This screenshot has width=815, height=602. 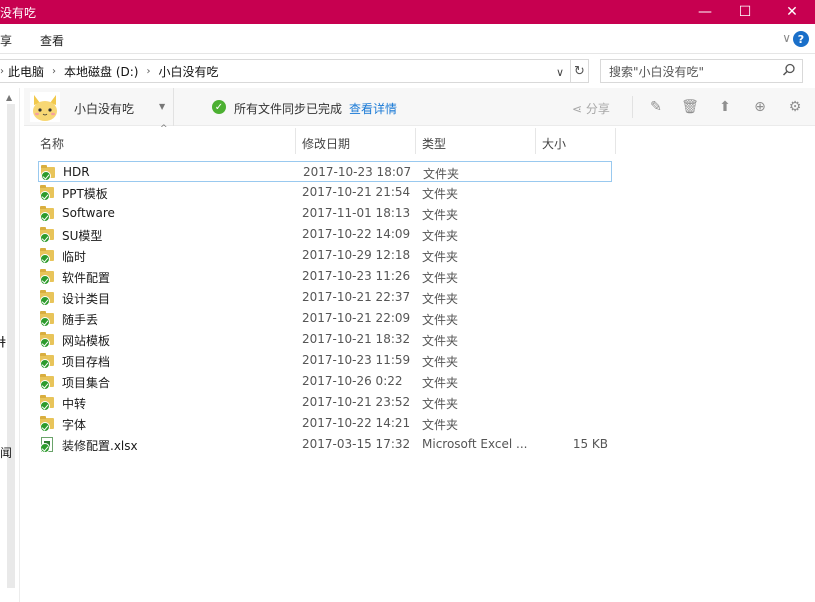 I want to click on cat-avatar-icon, so click(x=45, y=107).